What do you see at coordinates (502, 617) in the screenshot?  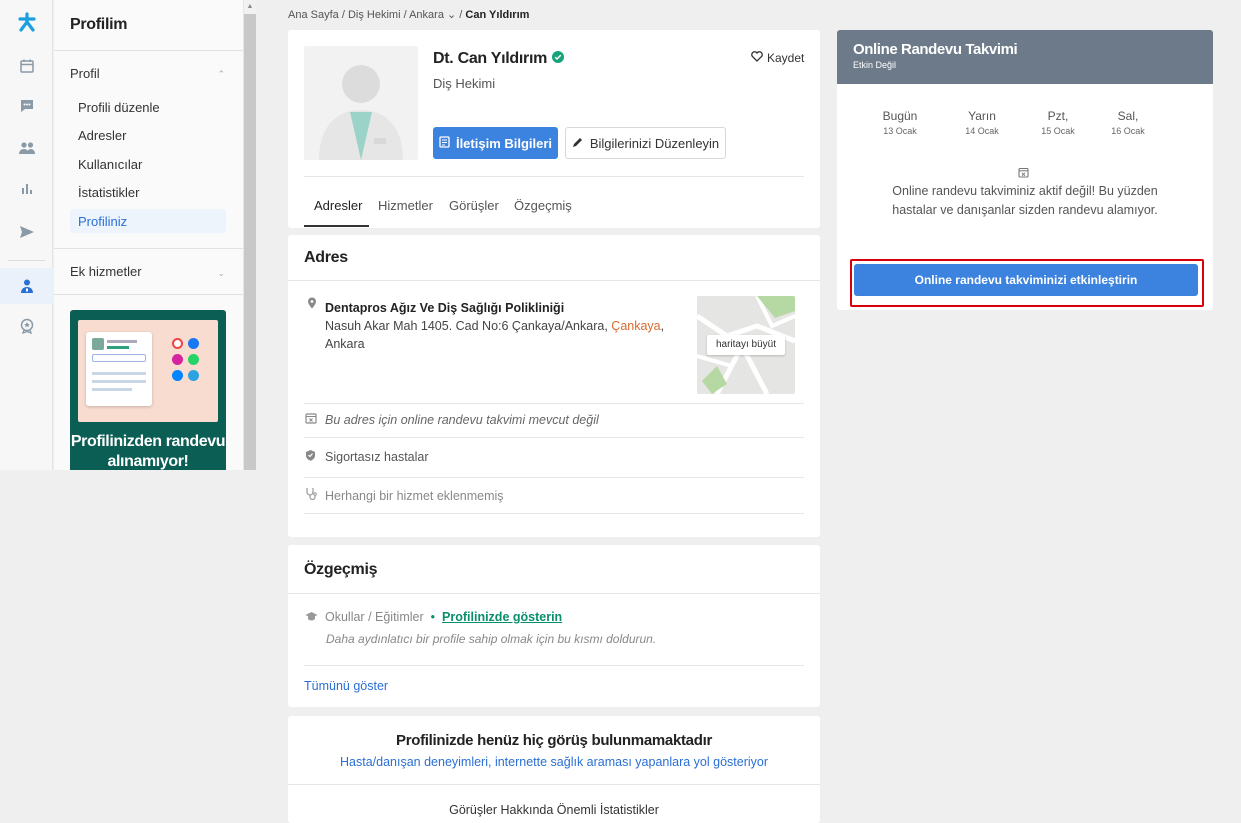 I see `show-on-profile-link: Profilinizde gösterin` at bounding box center [502, 617].